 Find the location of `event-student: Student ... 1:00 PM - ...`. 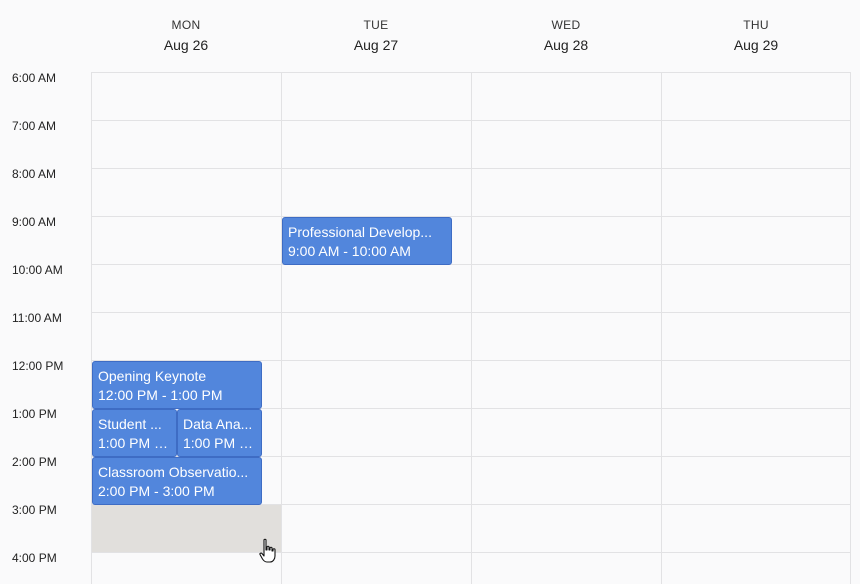

event-student: Student ... 1:00 PM - ... is located at coordinates (134, 433).